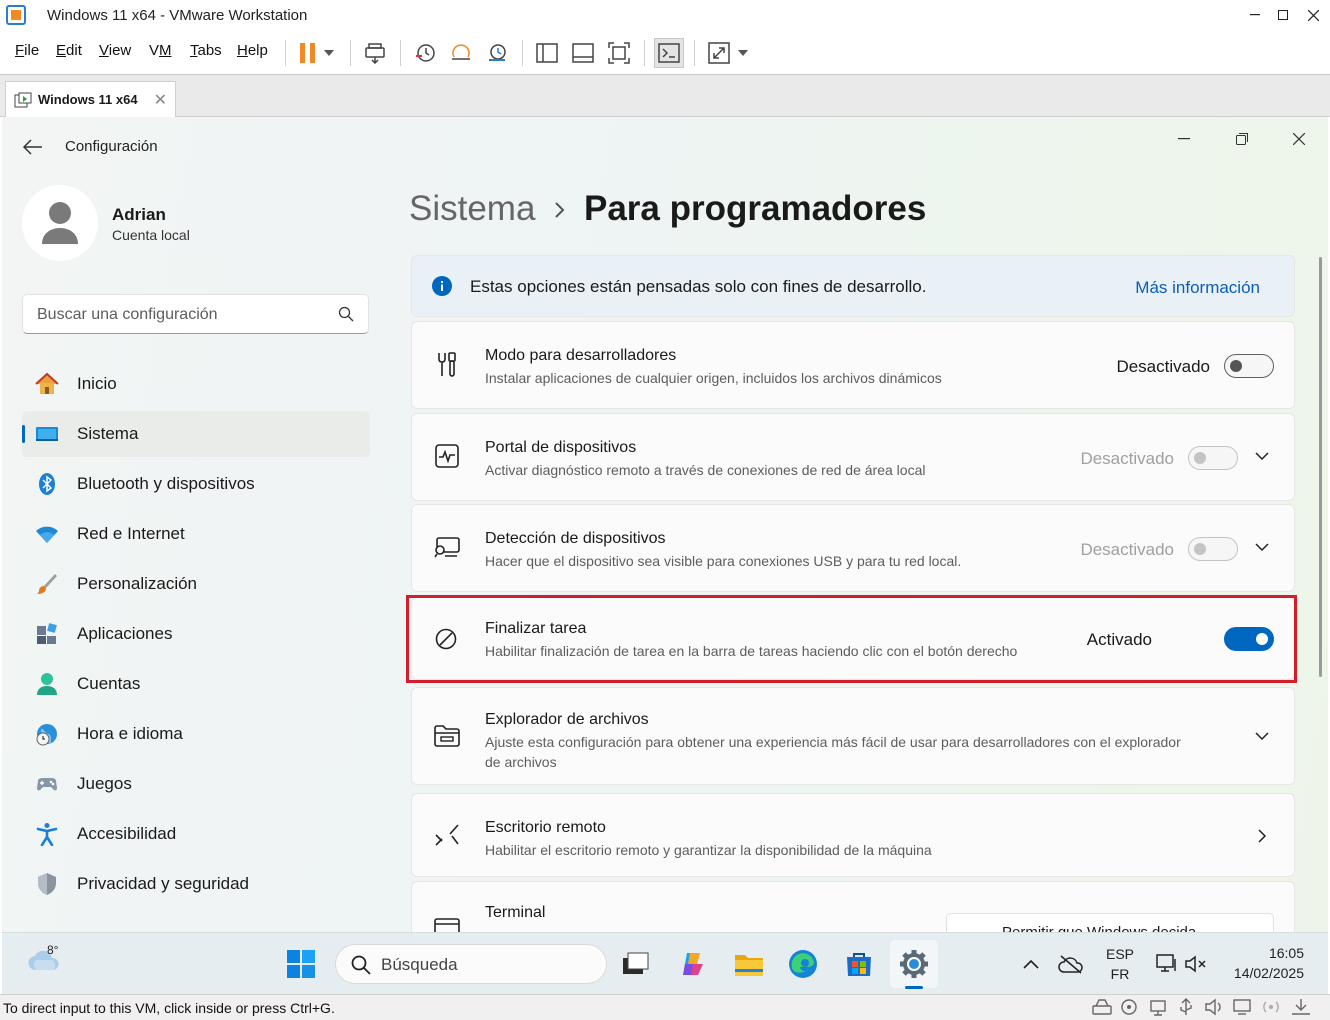 The width and height of the screenshot is (1330, 1020). I want to click on nav-item-red: Red e Internet, so click(196, 534).